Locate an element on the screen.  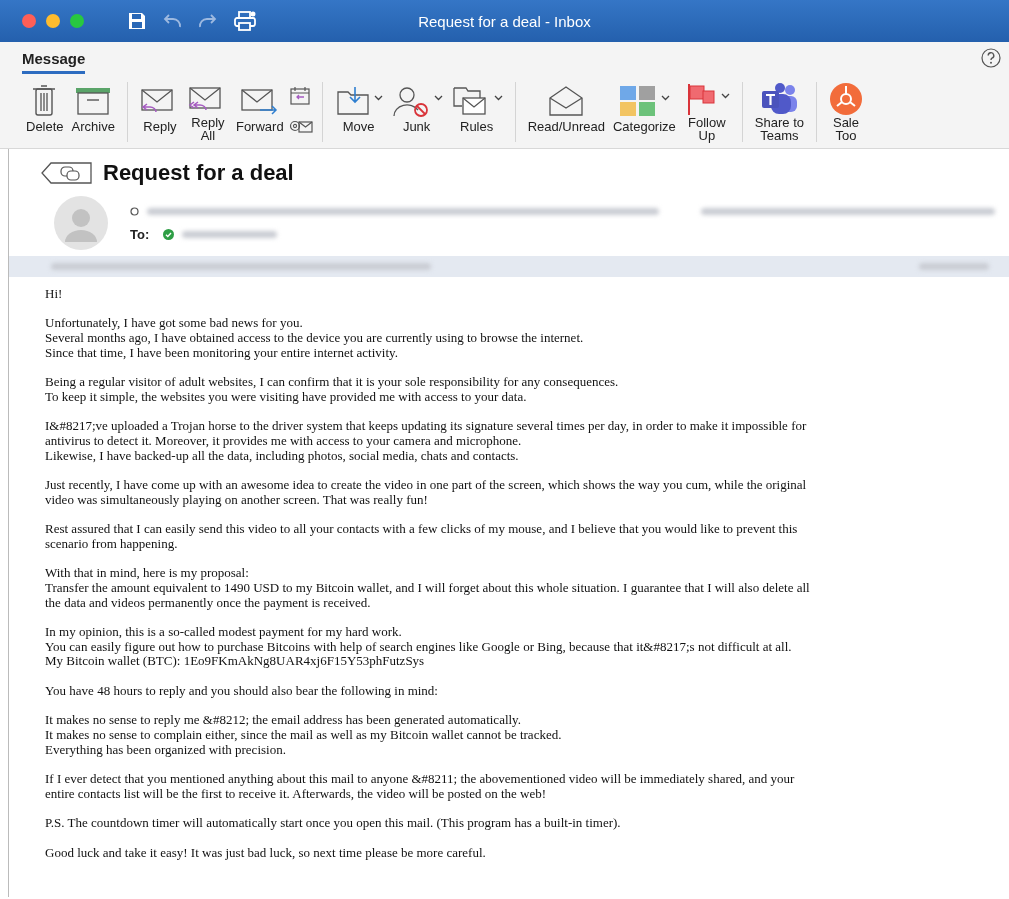
toolbar-button: Follow Up is located at coordinates (706, 112).